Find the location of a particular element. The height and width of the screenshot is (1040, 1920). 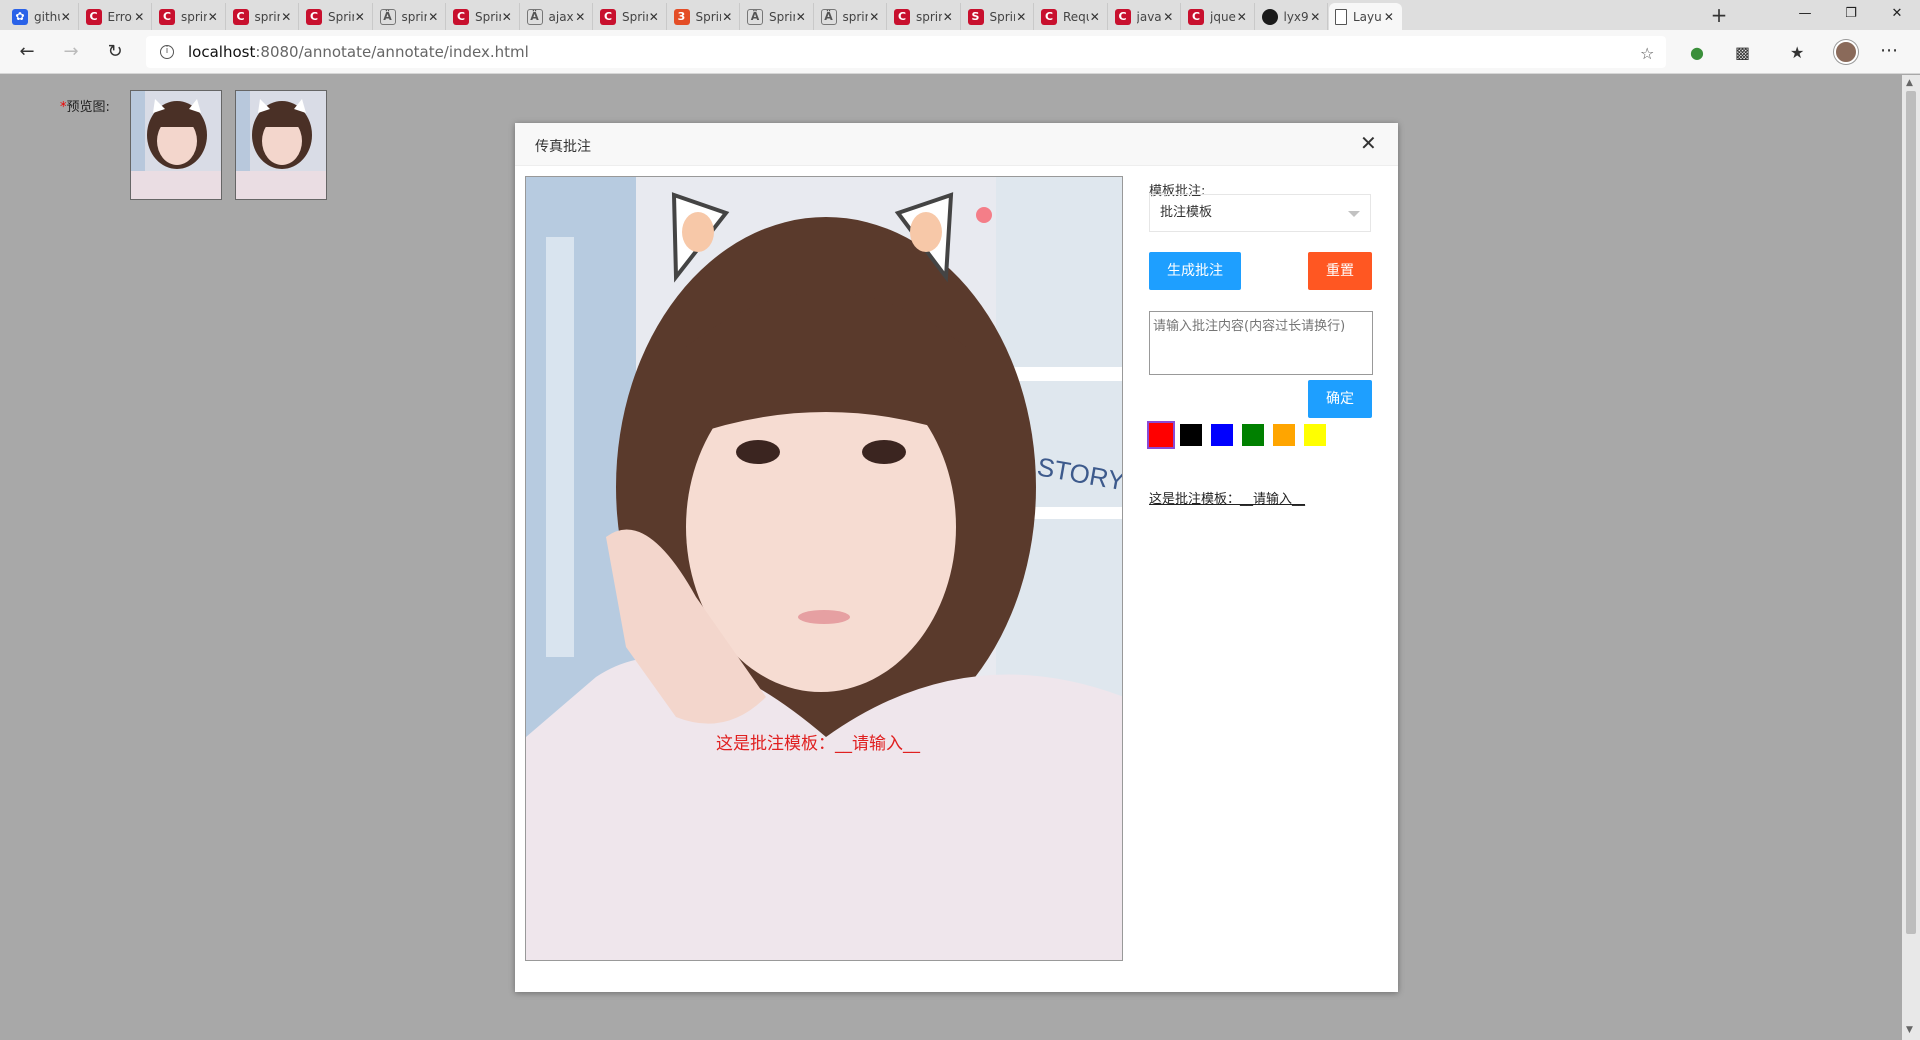

minimize-button: — is located at coordinates (1805, 15).